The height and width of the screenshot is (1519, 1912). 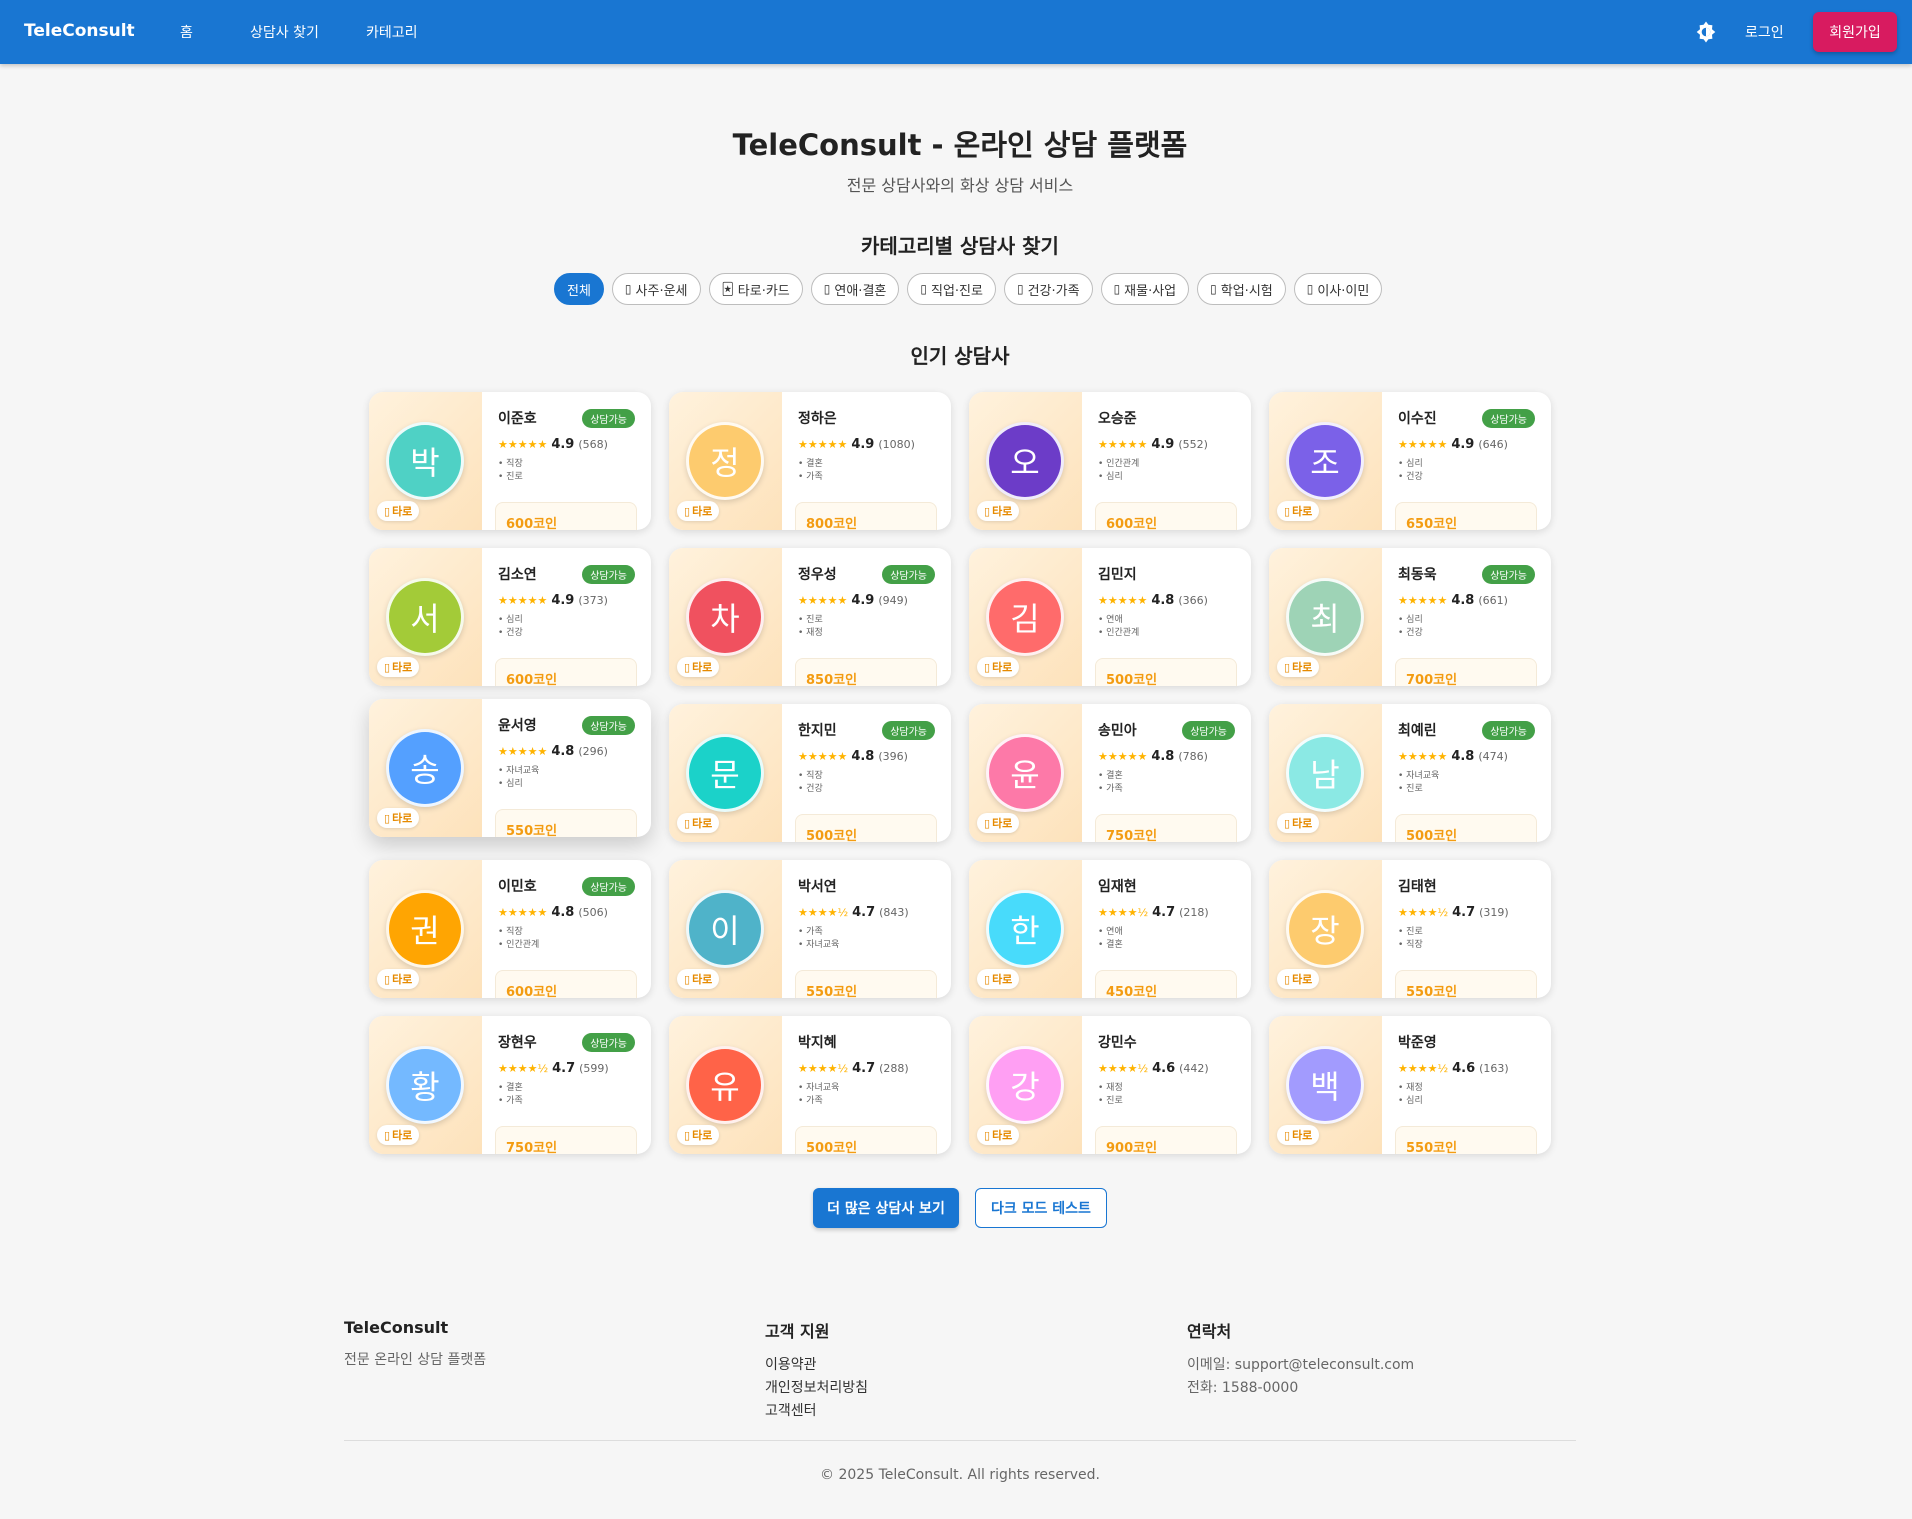 I want to click on counselor-name: 이준호, so click(x=517, y=419).